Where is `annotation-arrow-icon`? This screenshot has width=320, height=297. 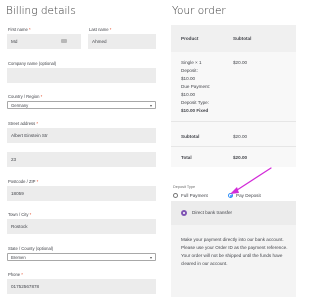
annotation-arrow-icon is located at coordinates (251, 180).